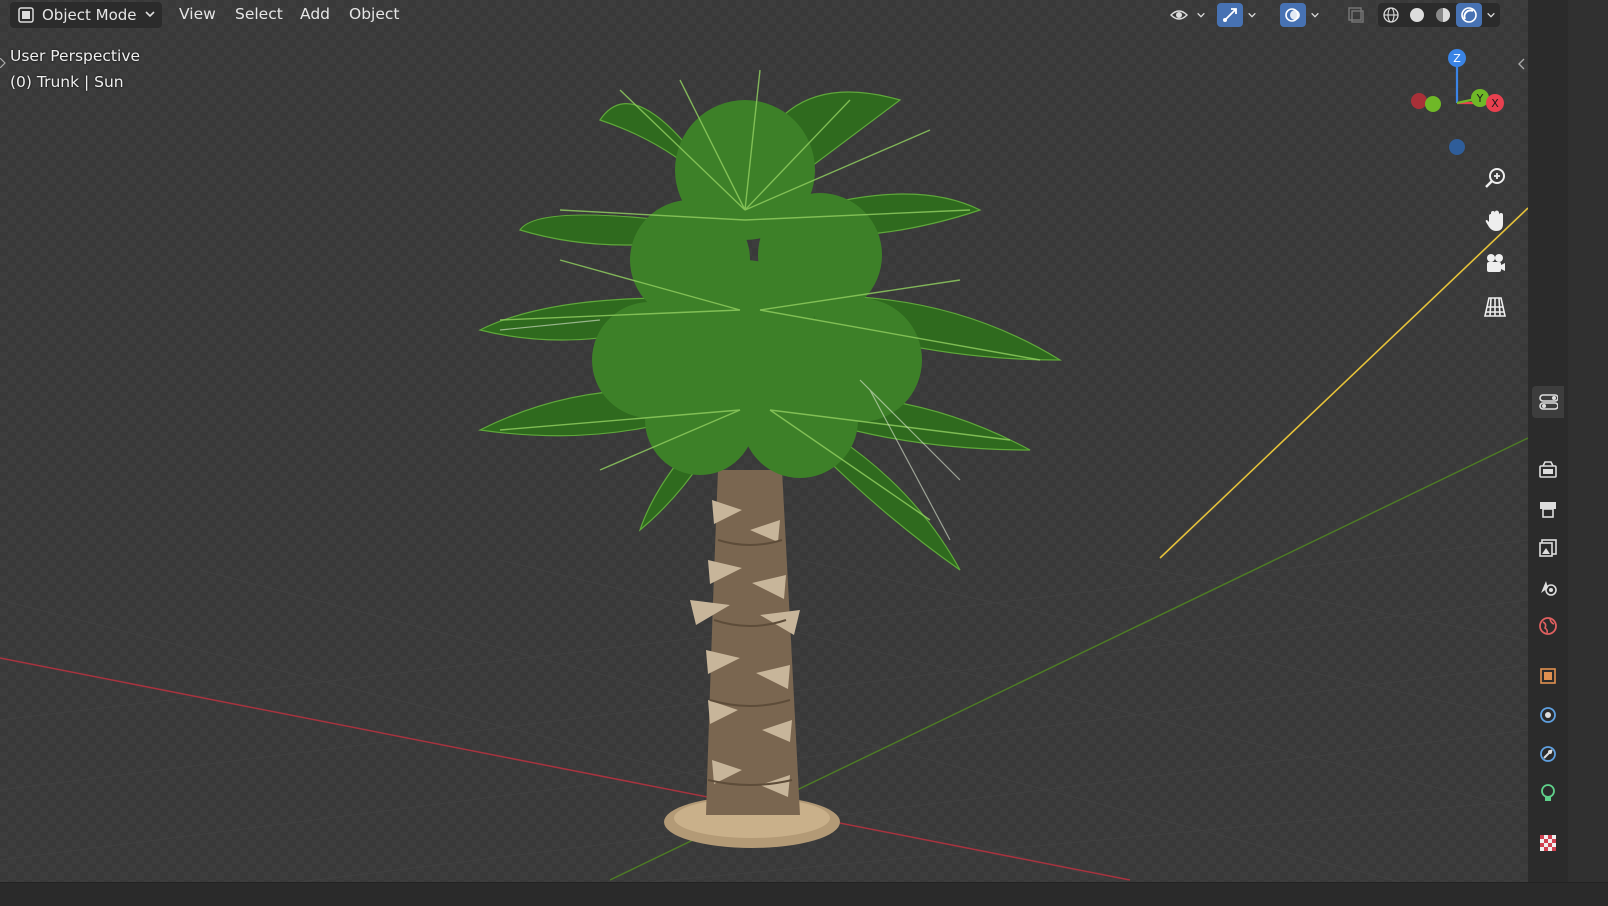  What do you see at coordinates (374, 14) in the screenshot?
I see `menu-object: Object` at bounding box center [374, 14].